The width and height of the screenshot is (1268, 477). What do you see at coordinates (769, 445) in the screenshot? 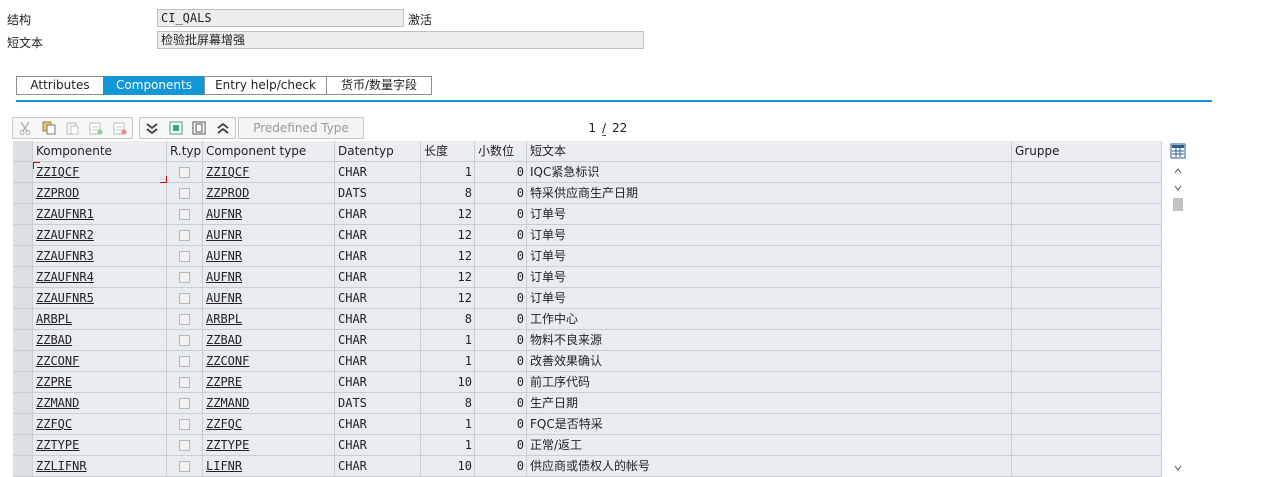
I see `cell-short-text: 正常/返工` at bounding box center [769, 445].